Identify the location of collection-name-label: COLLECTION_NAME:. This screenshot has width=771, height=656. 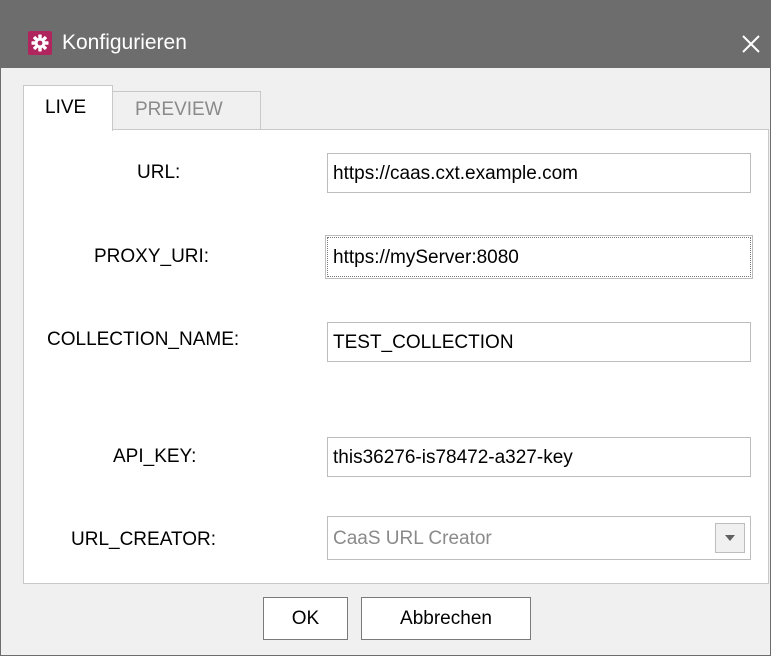
(143, 339).